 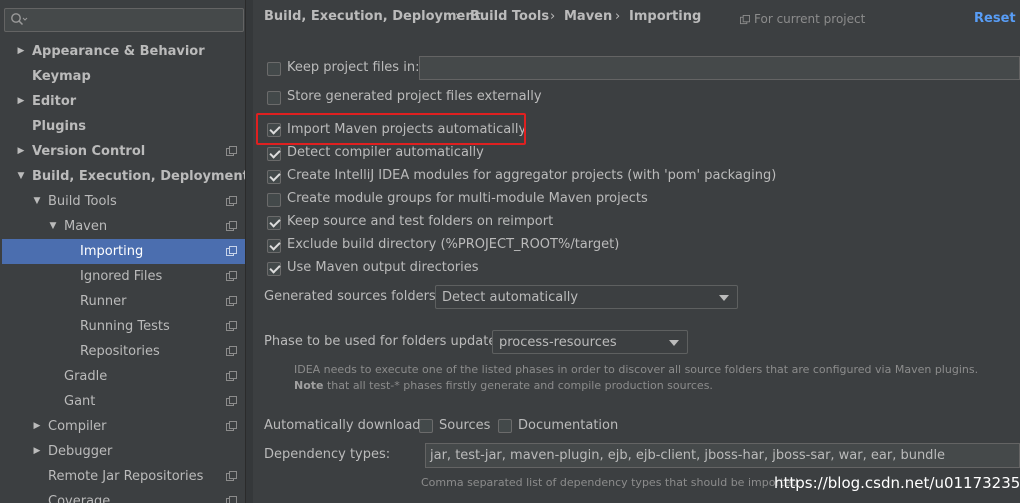 I want to click on sidebar-item-version-control: ▶ Version Control, so click(x=123, y=151).